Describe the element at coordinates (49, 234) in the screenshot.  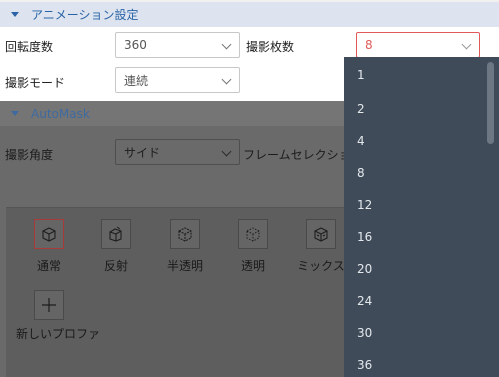
I see `cube-icon` at that location.